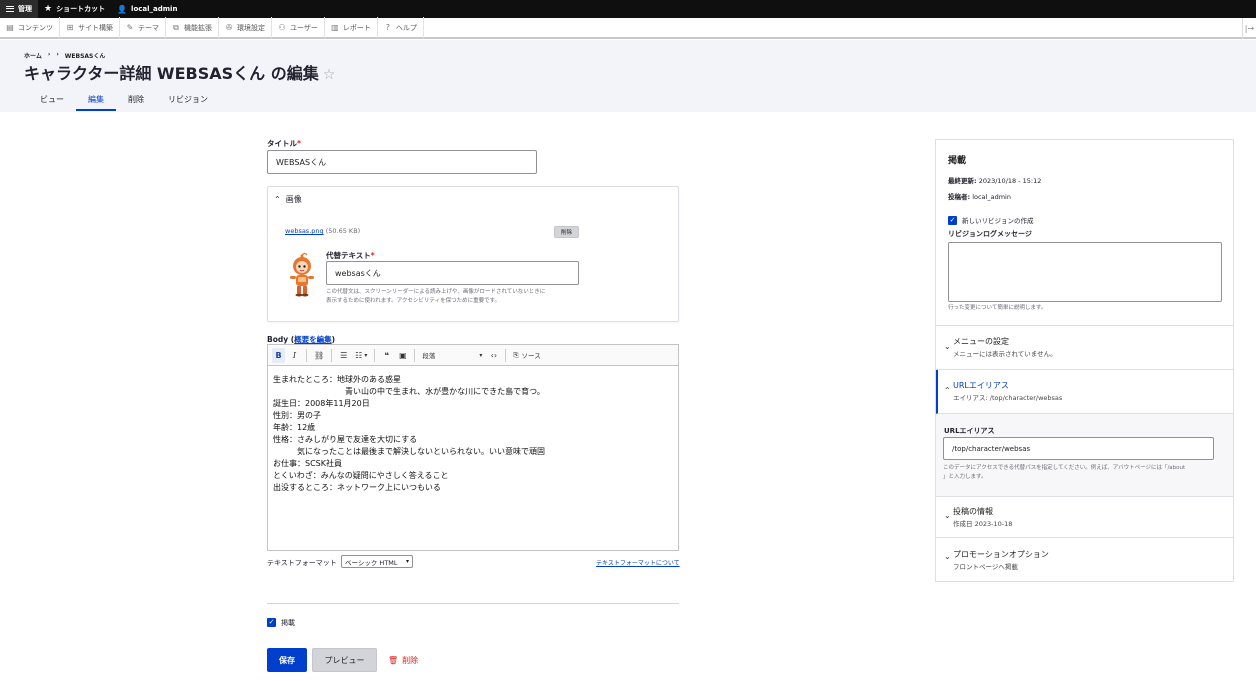 This screenshot has width=1256, height=681. I want to click on body-label-text: Body (, so click(281, 339).